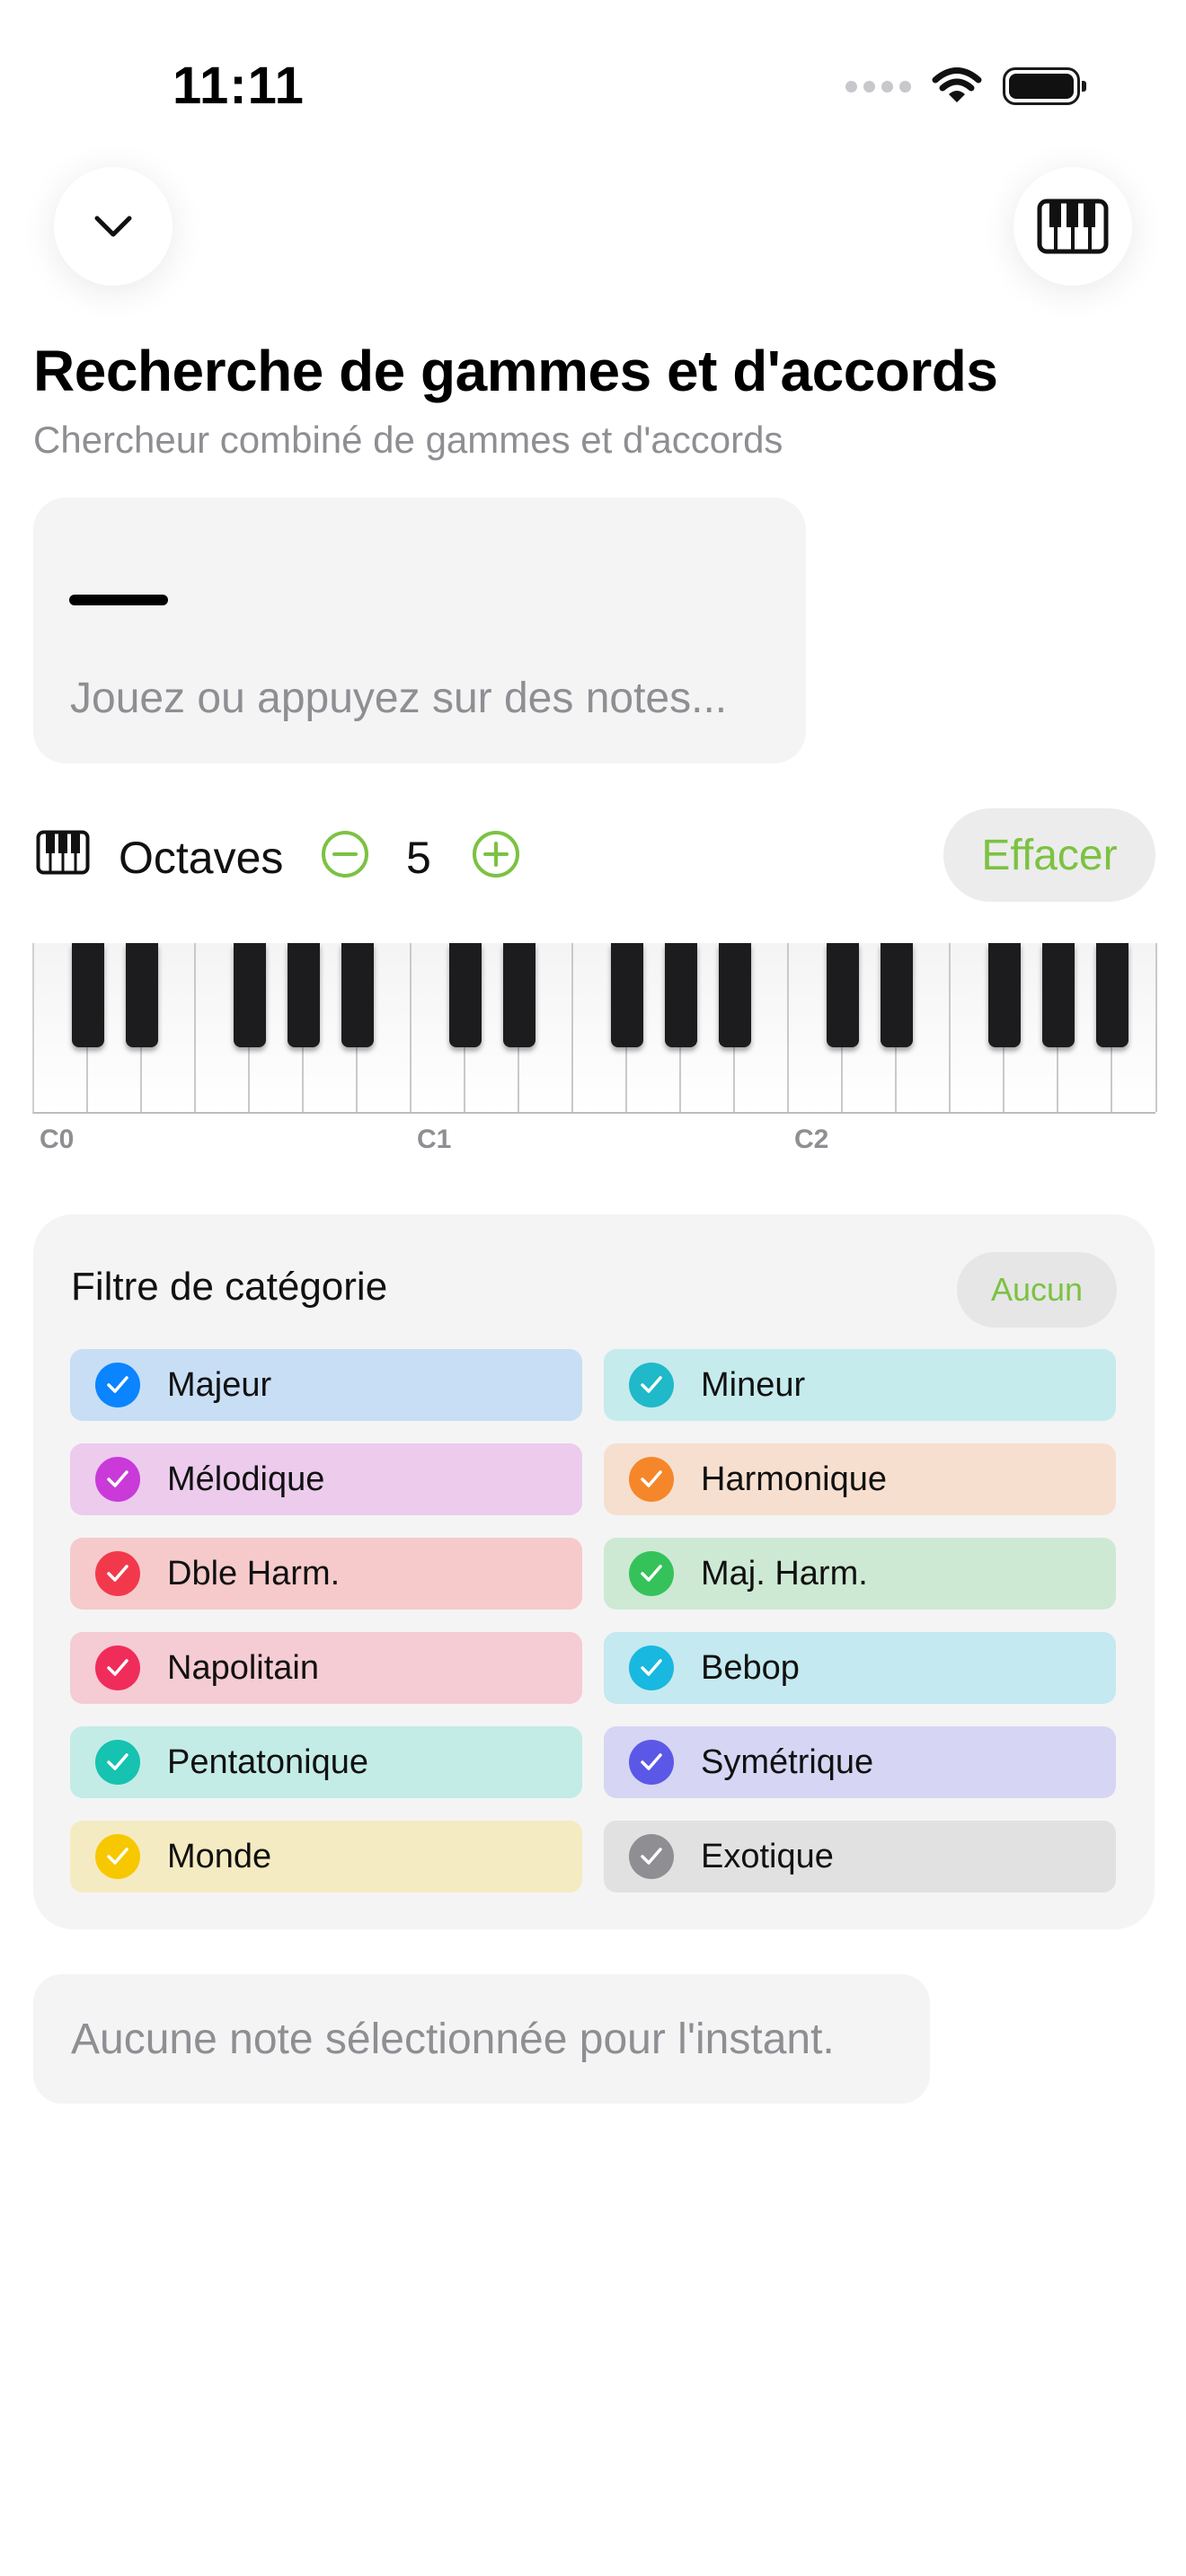 The image size is (1186, 2576). Describe the element at coordinates (201, 858) in the screenshot. I see `octaves-label: Octaves` at that location.